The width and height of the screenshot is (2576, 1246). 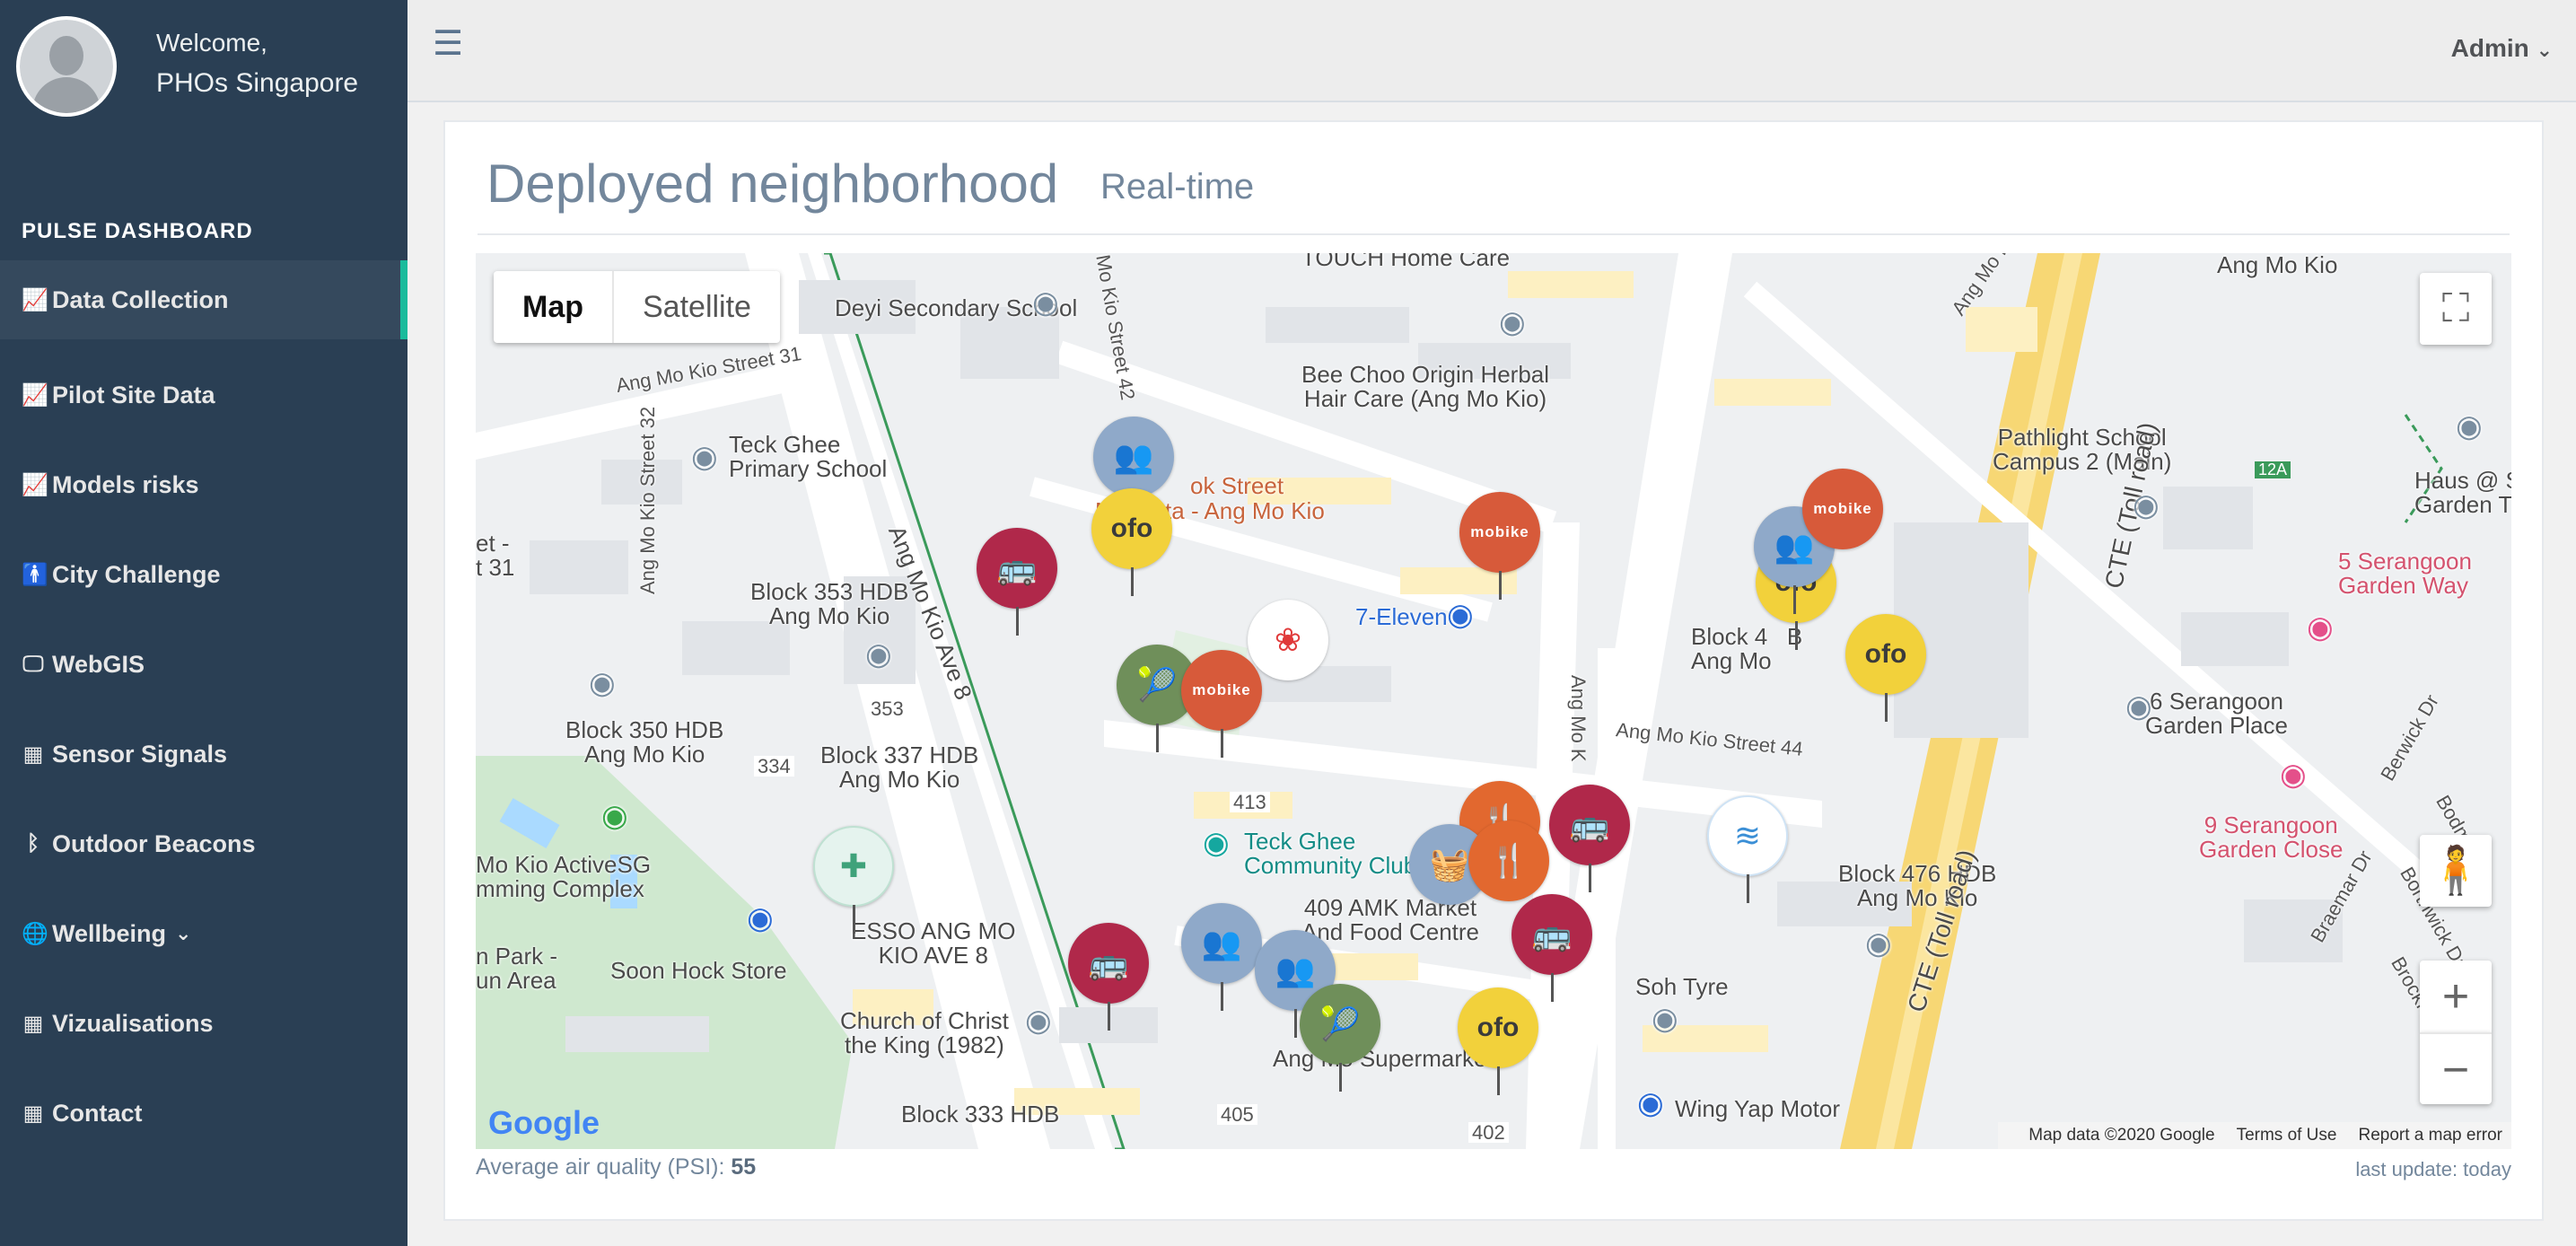 What do you see at coordinates (1216, 843) in the screenshot?
I see `community-pin-icon: ◉` at bounding box center [1216, 843].